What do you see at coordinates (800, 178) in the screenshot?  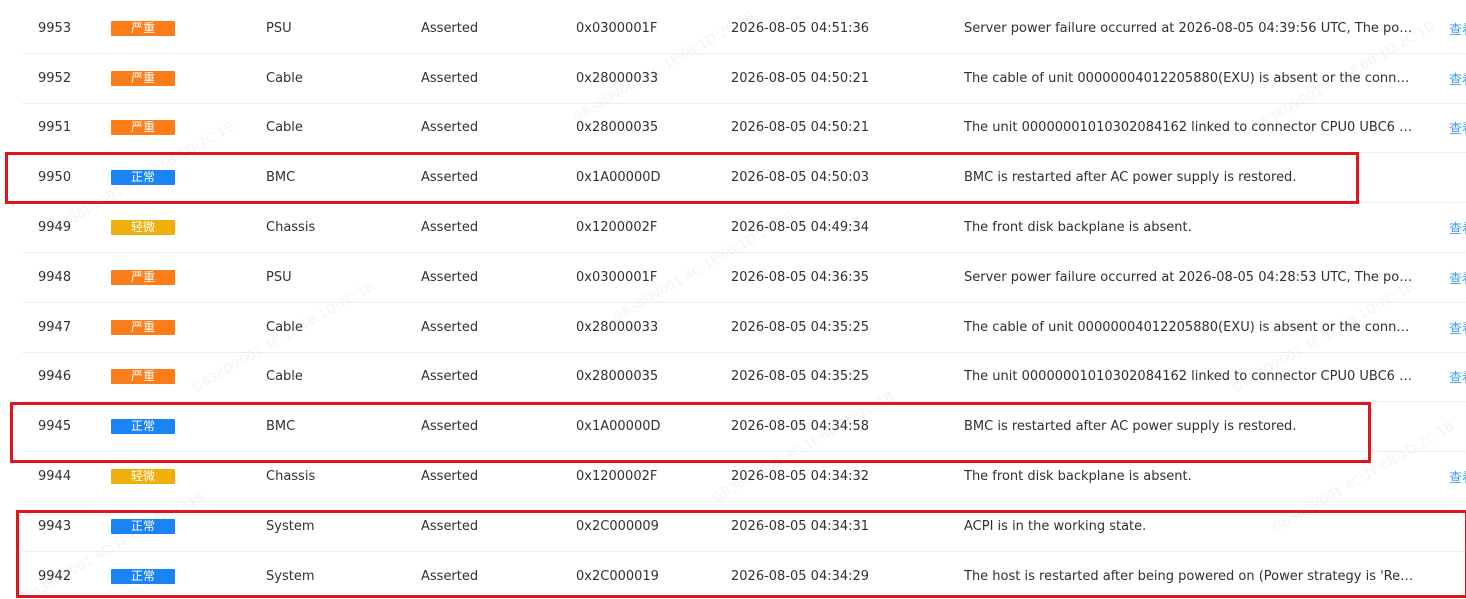 I see `event-time: 2026-08-05 04:50:03` at bounding box center [800, 178].